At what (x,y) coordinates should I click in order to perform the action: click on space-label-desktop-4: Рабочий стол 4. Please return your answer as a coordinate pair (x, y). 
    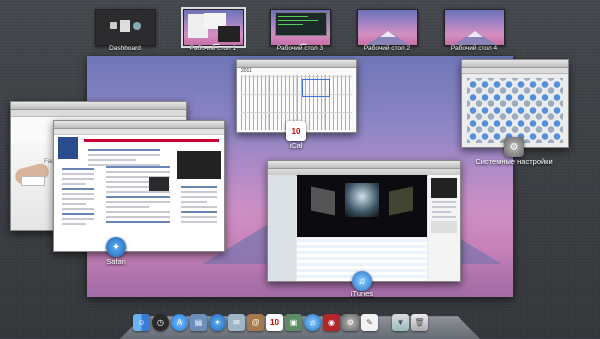
    Looking at the image, I should click on (474, 48).